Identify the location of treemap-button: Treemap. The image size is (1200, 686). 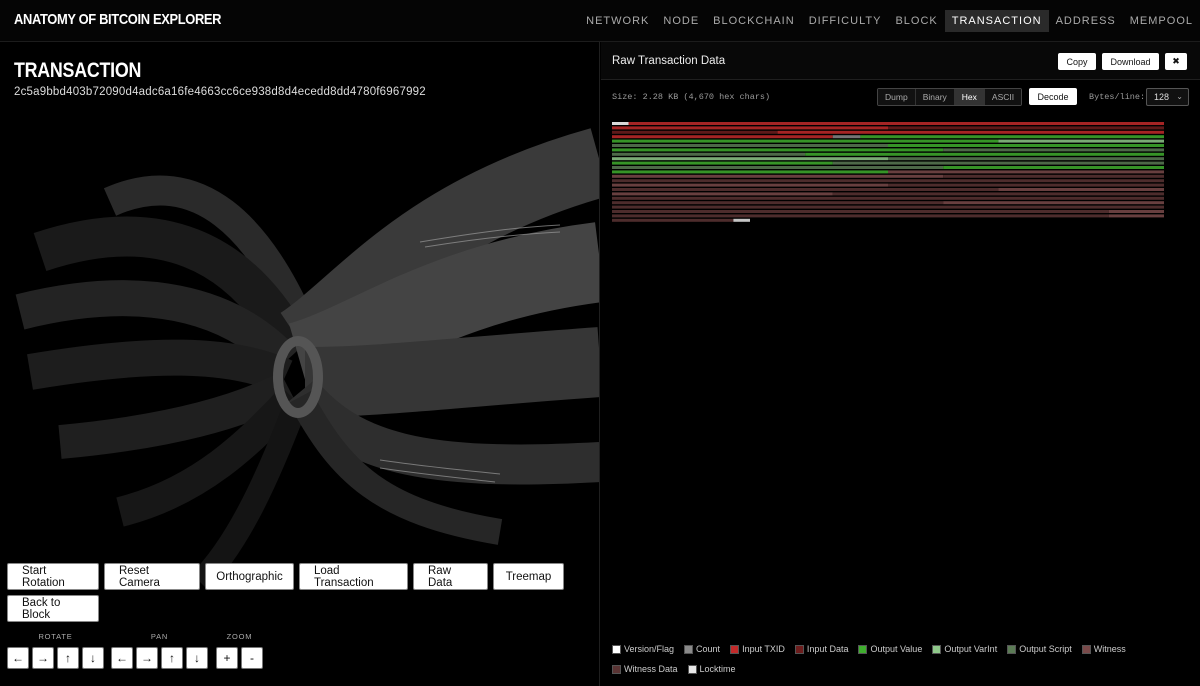
(528, 576).